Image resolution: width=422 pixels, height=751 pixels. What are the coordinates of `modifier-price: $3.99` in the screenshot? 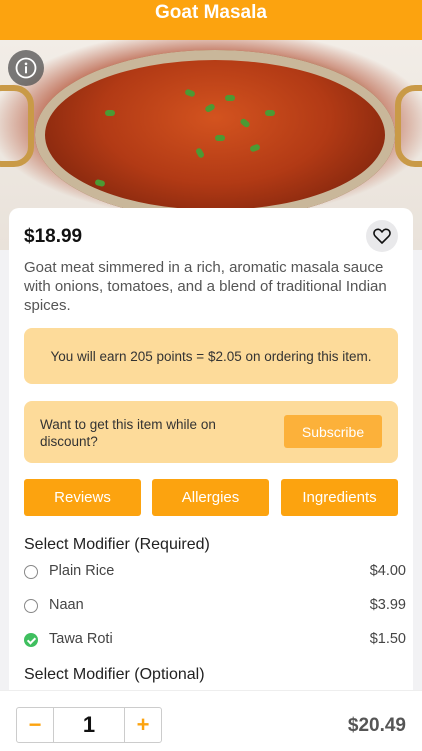 It's located at (387, 605).